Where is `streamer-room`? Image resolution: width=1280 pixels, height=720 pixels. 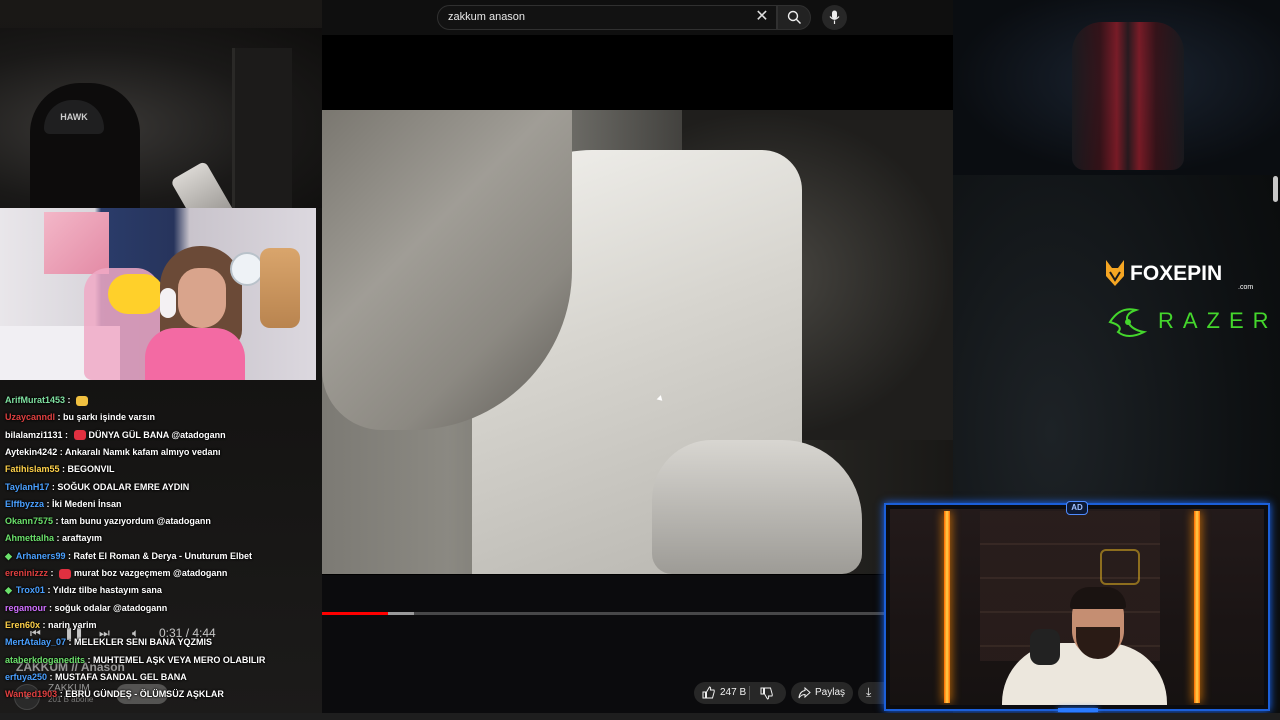
streamer-room is located at coordinates (1077, 607).